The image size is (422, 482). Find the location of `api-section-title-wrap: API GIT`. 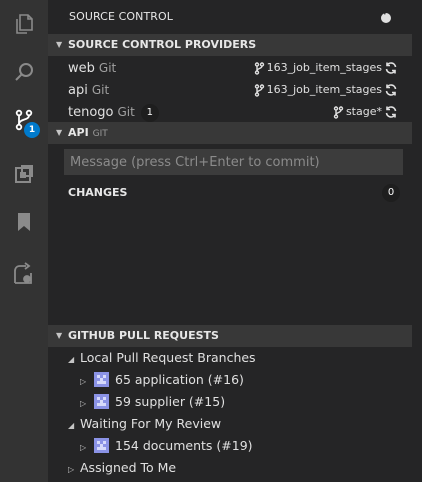

api-section-title-wrap: API GIT is located at coordinates (88, 133).